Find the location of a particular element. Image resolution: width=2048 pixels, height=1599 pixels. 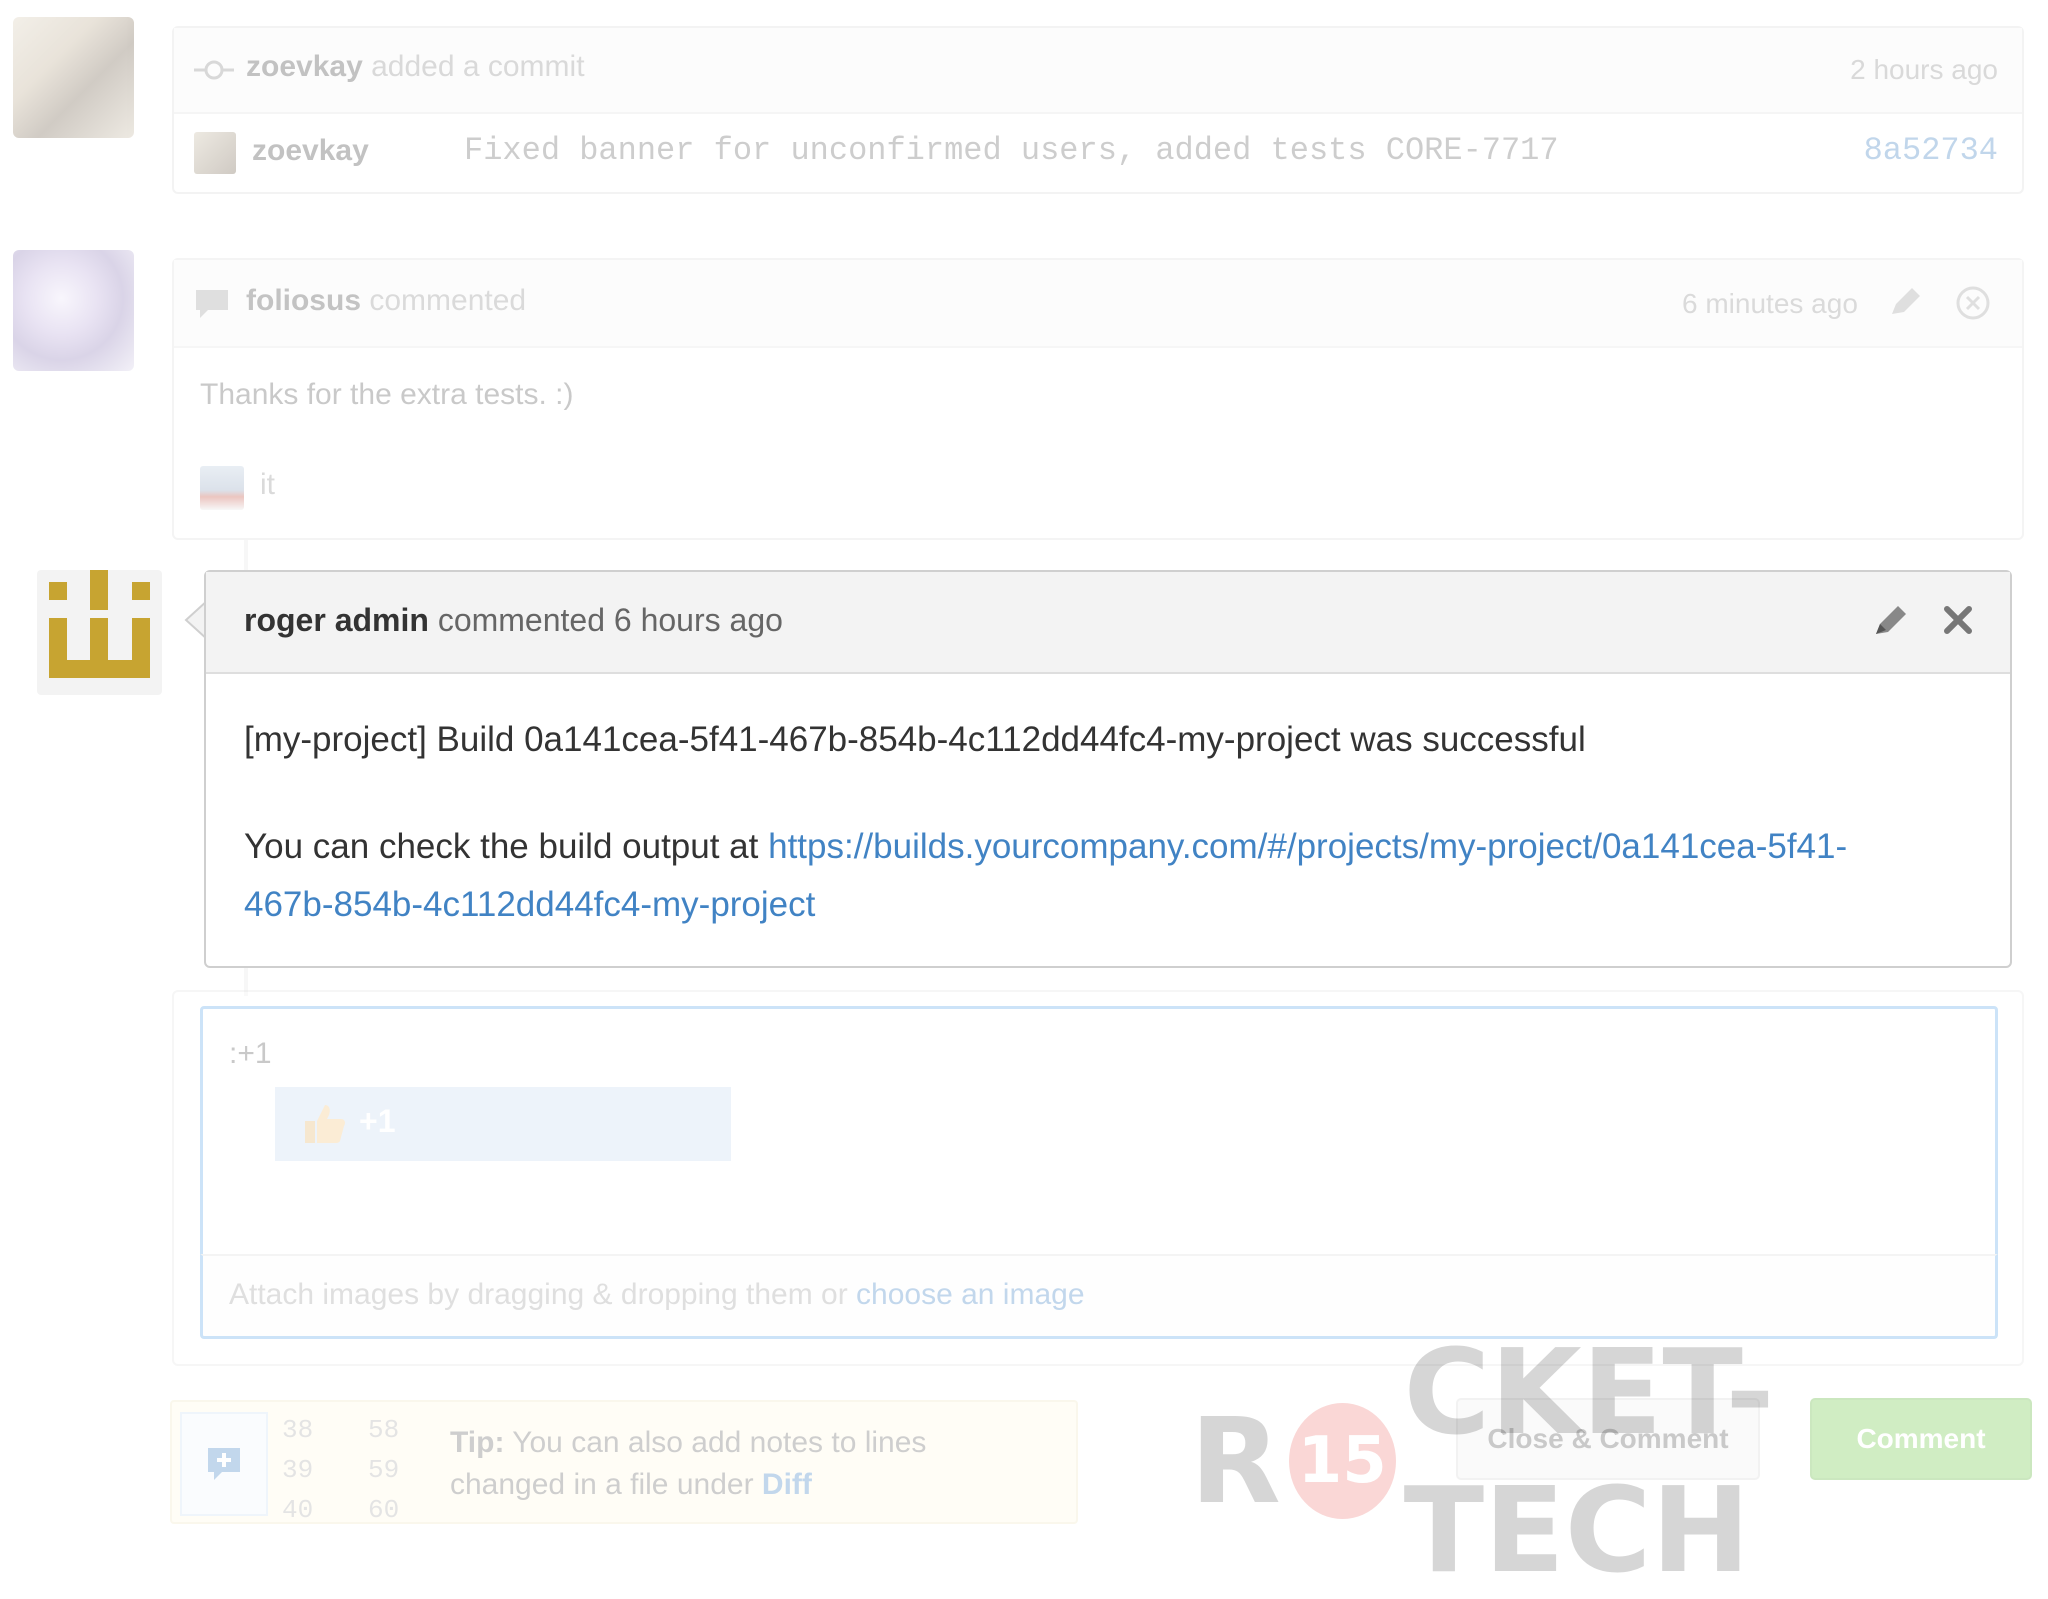

add-line-note-button is located at coordinates (224, 1464).